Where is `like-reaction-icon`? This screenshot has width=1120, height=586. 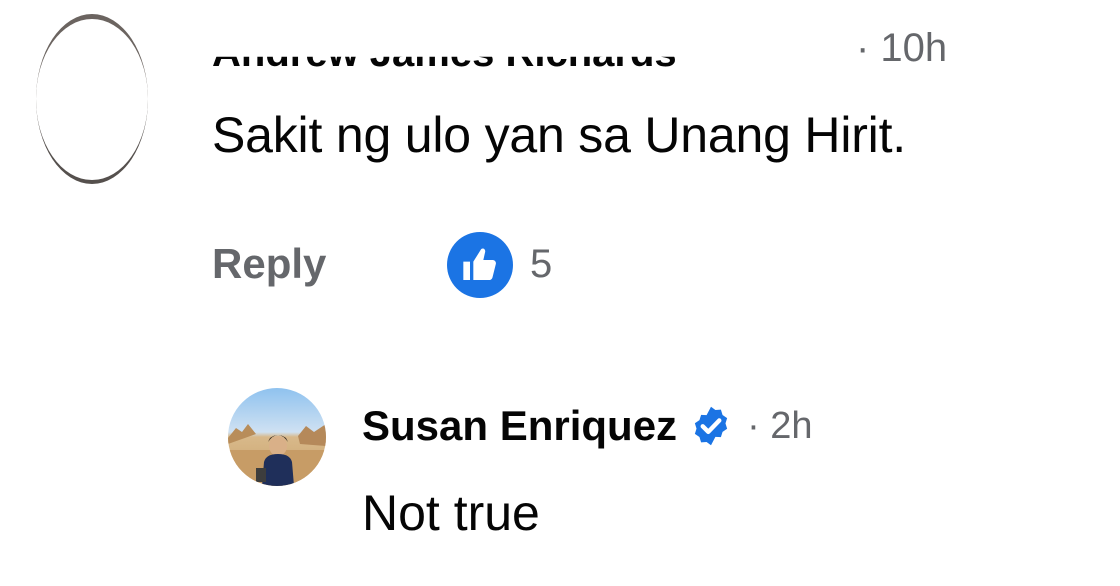
like-reaction-icon is located at coordinates (480, 265).